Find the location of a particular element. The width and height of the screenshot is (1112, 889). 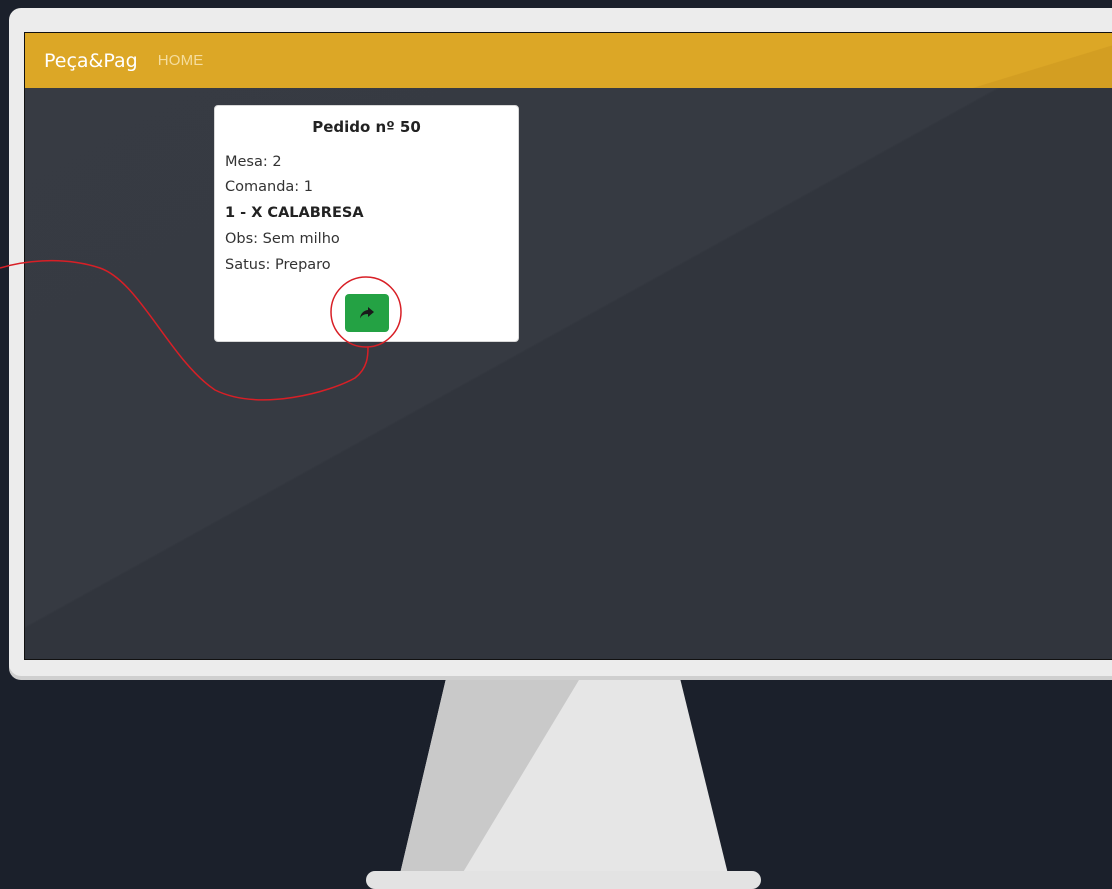

order-mesa: Mesa: 2 is located at coordinates (253, 162).